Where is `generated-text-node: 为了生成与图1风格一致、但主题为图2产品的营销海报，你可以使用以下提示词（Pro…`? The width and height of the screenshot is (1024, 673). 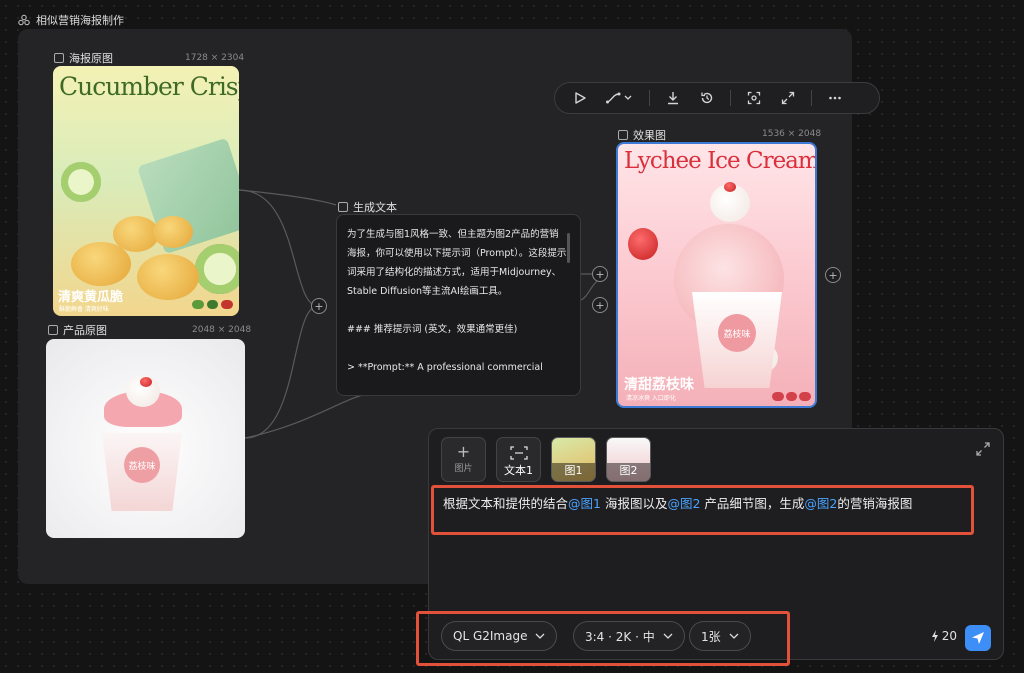 generated-text-node: 为了生成与图1风格一致、但主题为图2产品的营销海报，你可以使用以下提示词（Pro… is located at coordinates (458, 305).